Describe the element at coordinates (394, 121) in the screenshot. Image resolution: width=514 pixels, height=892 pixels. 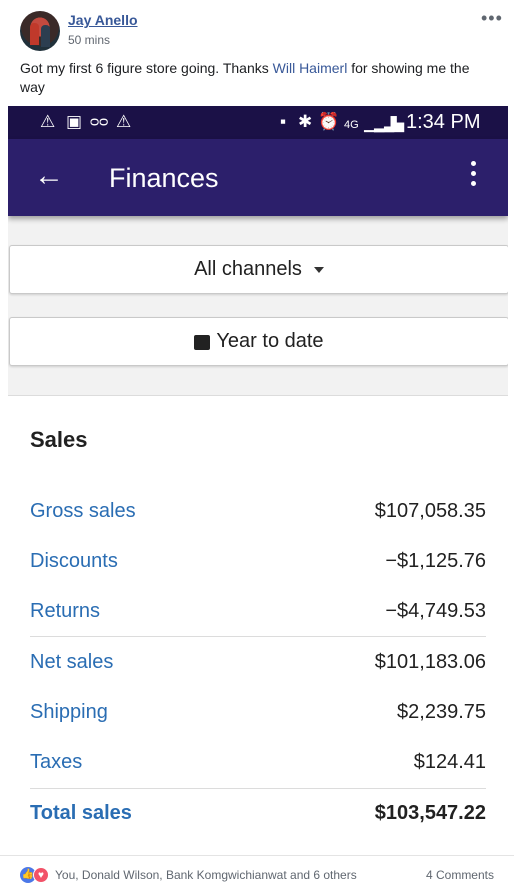
I see `battery-icon: ▮` at that location.